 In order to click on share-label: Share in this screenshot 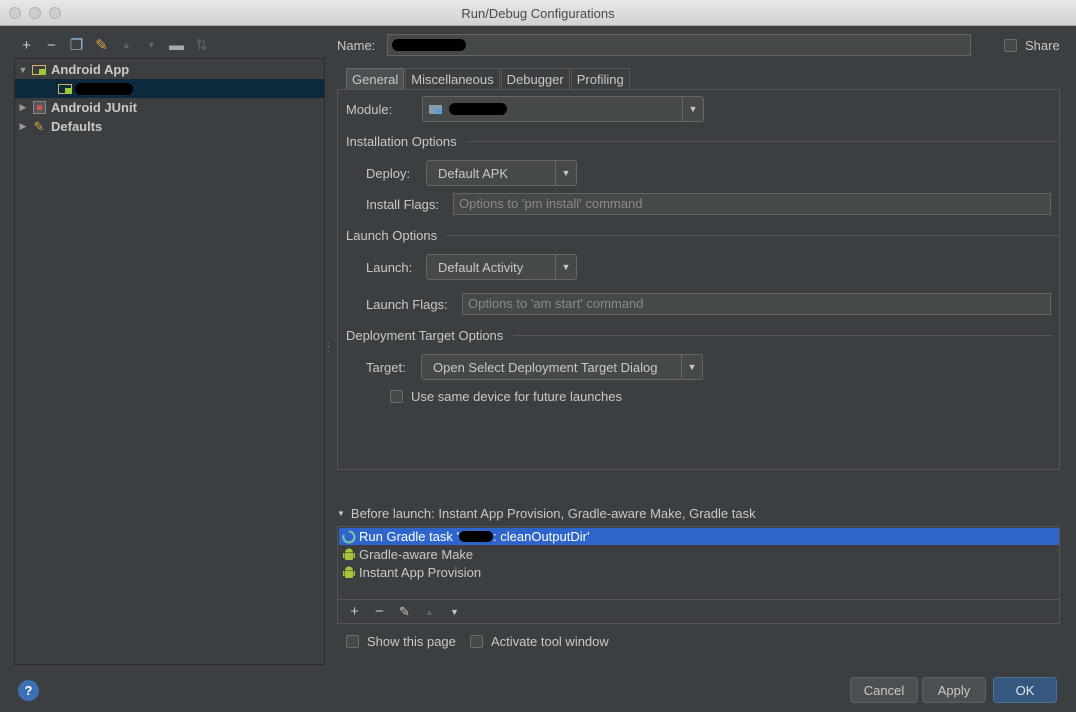, I will do `click(1042, 45)`.